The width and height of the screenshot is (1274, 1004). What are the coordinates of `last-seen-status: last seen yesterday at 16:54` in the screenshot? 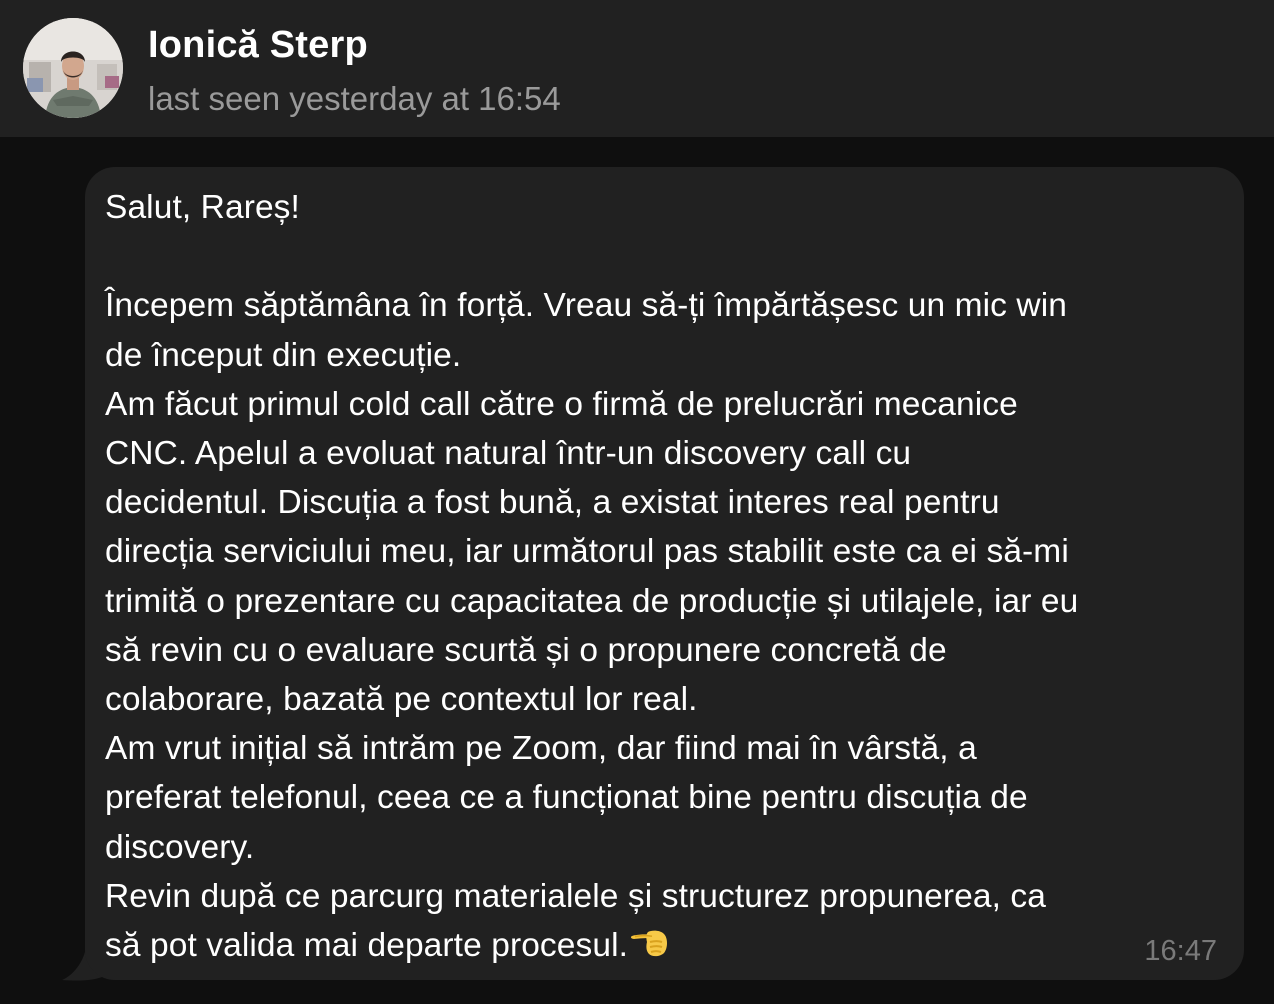 It's located at (354, 98).